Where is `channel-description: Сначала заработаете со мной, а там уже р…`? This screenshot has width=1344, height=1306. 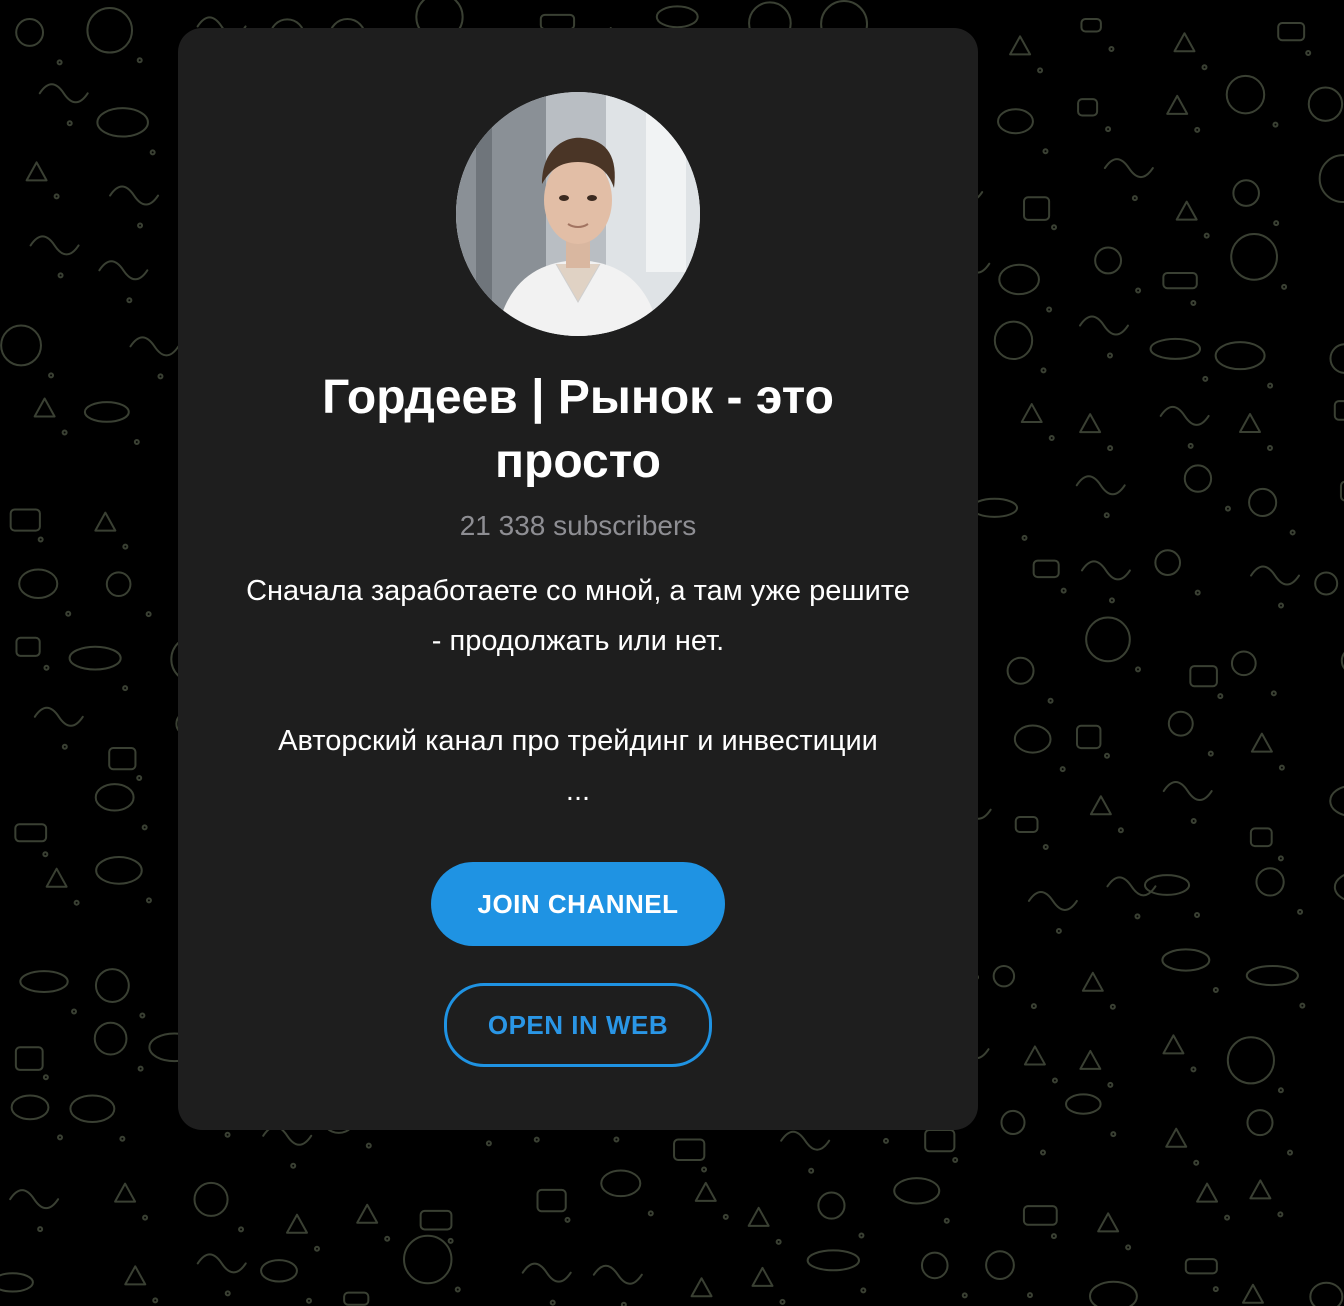
channel-description: Сначала заработаете со мной, а там уже р… is located at coordinates (578, 691).